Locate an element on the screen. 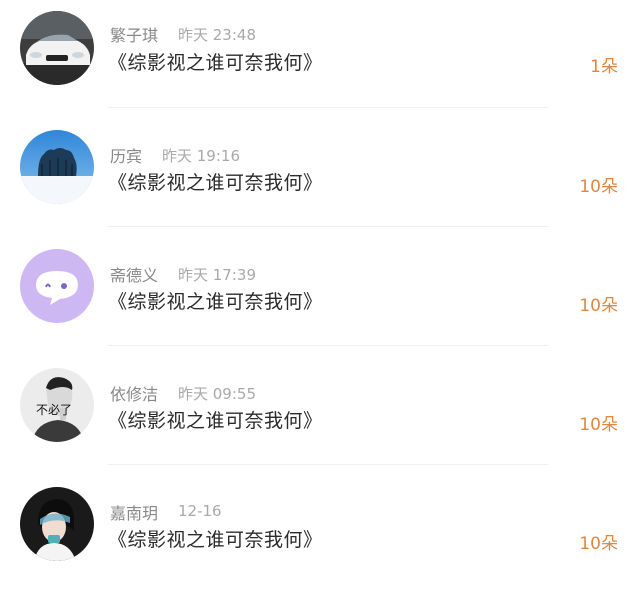 The image size is (640, 594). user-name: 斋德义 is located at coordinates (134, 274).